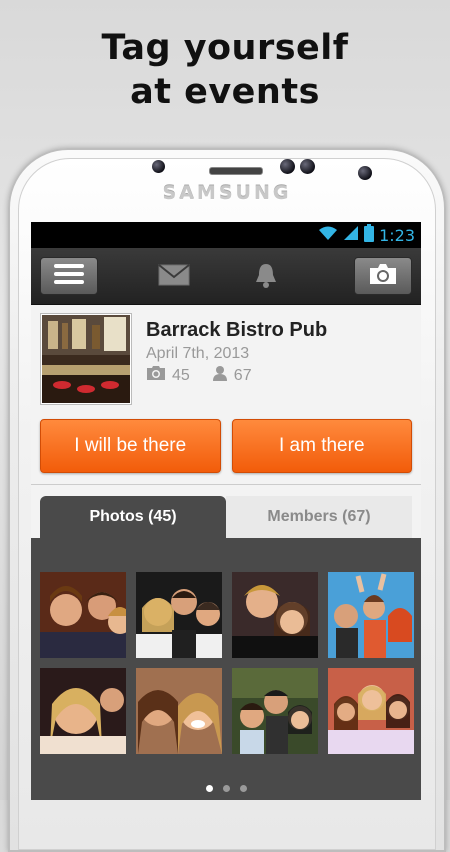  Describe the element at coordinates (397, 235) in the screenshot. I see `clock: 1:23` at that location.